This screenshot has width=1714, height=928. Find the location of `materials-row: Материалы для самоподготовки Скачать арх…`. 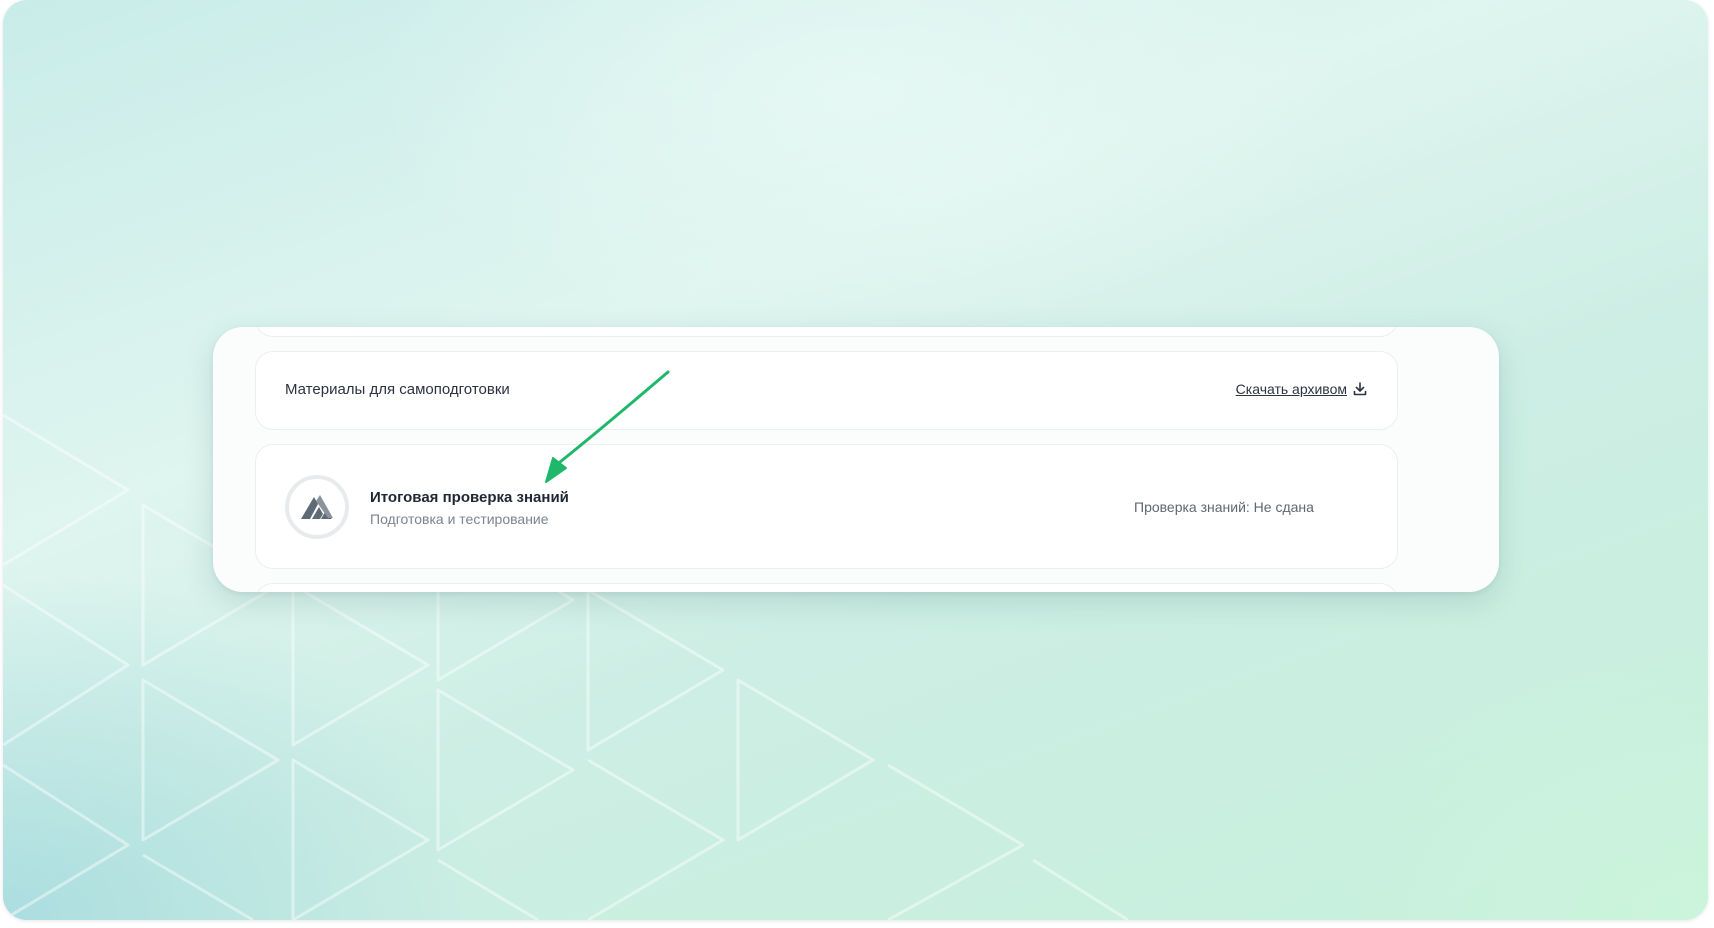

materials-row: Материалы для самоподготовки Скачать арх… is located at coordinates (826, 390).